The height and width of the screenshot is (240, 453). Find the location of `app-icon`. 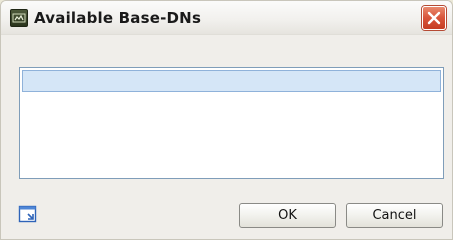

app-icon is located at coordinates (19, 18).